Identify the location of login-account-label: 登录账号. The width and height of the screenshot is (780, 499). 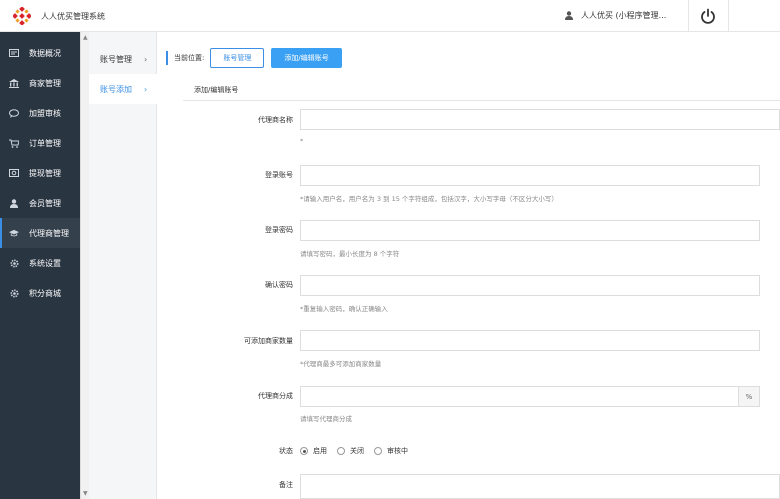
(279, 175).